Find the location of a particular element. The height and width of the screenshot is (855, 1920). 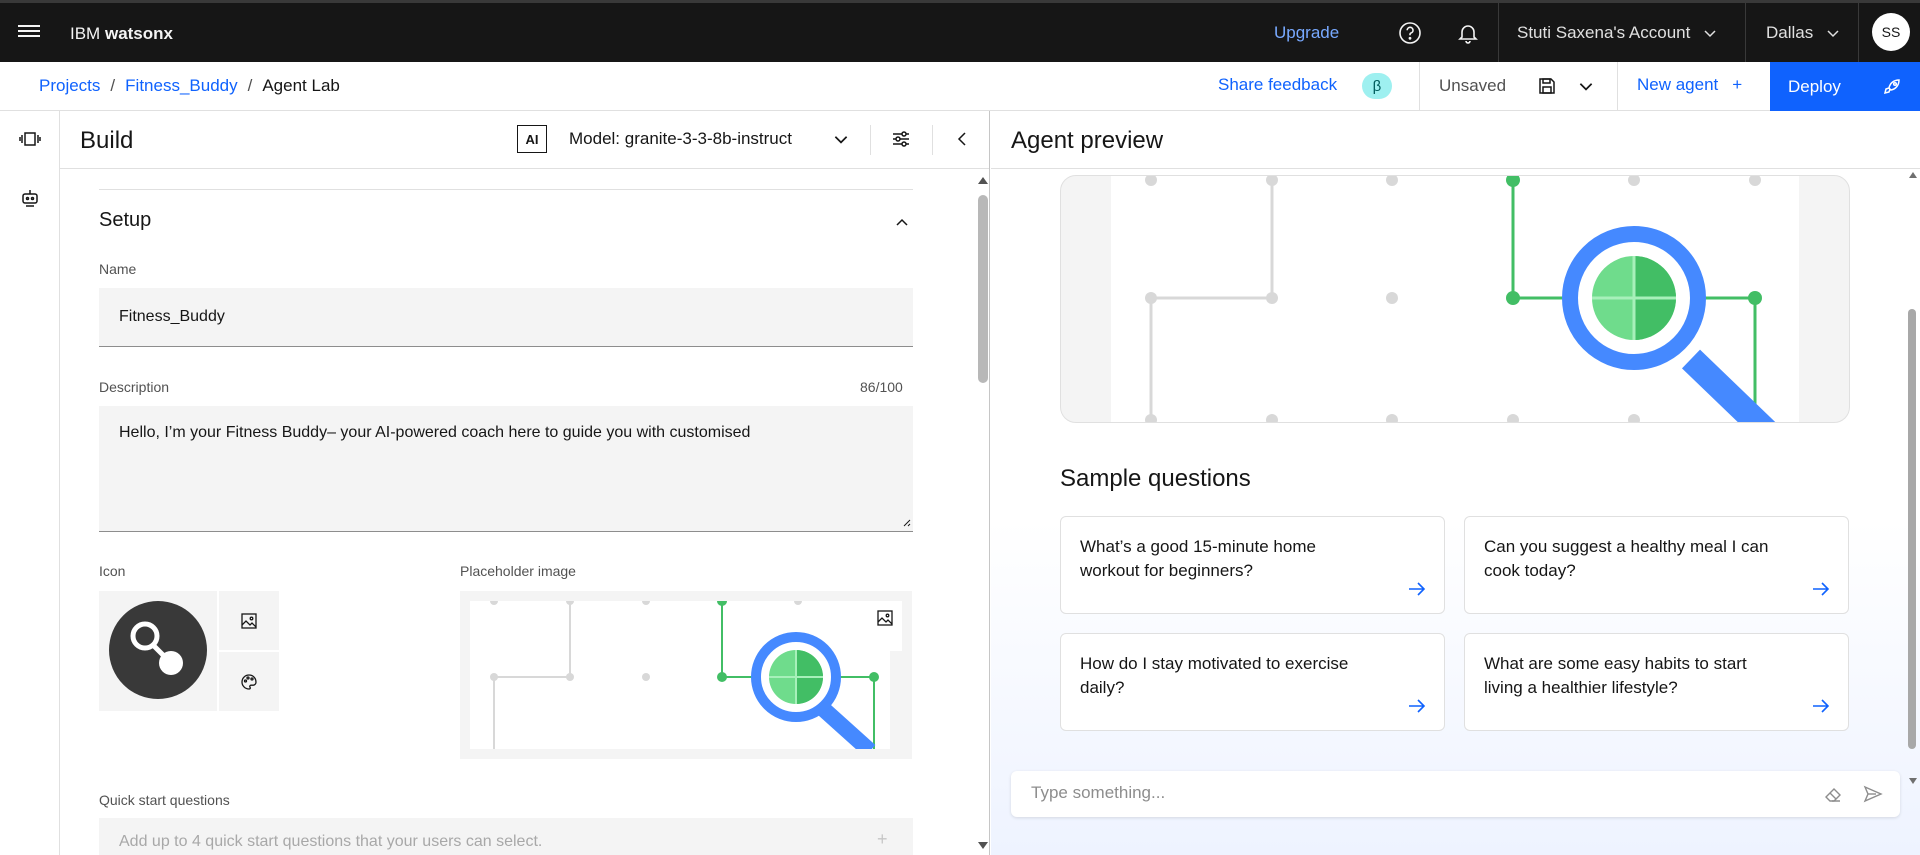

region-switcher: Dallas is located at coordinates (1803, 33).